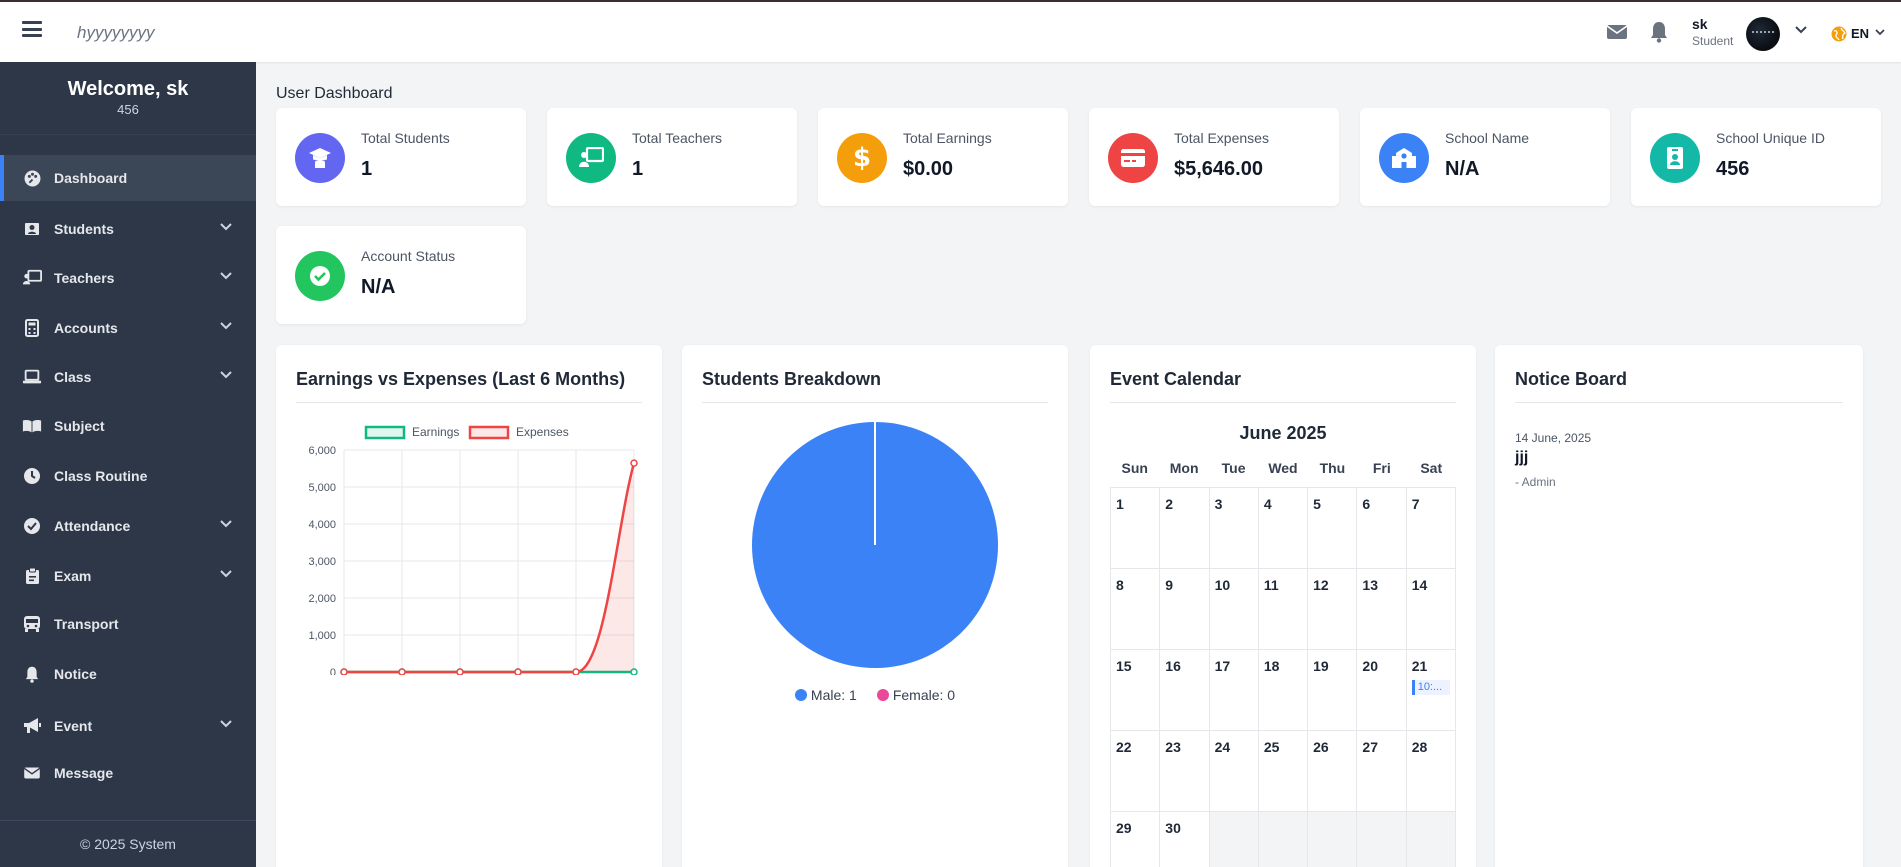 The height and width of the screenshot is (867, 1901). What do you see at coordinates (1283, 528) in the screenshot?
I see `calendar-day: 4` at bounding box center [1283, 528].